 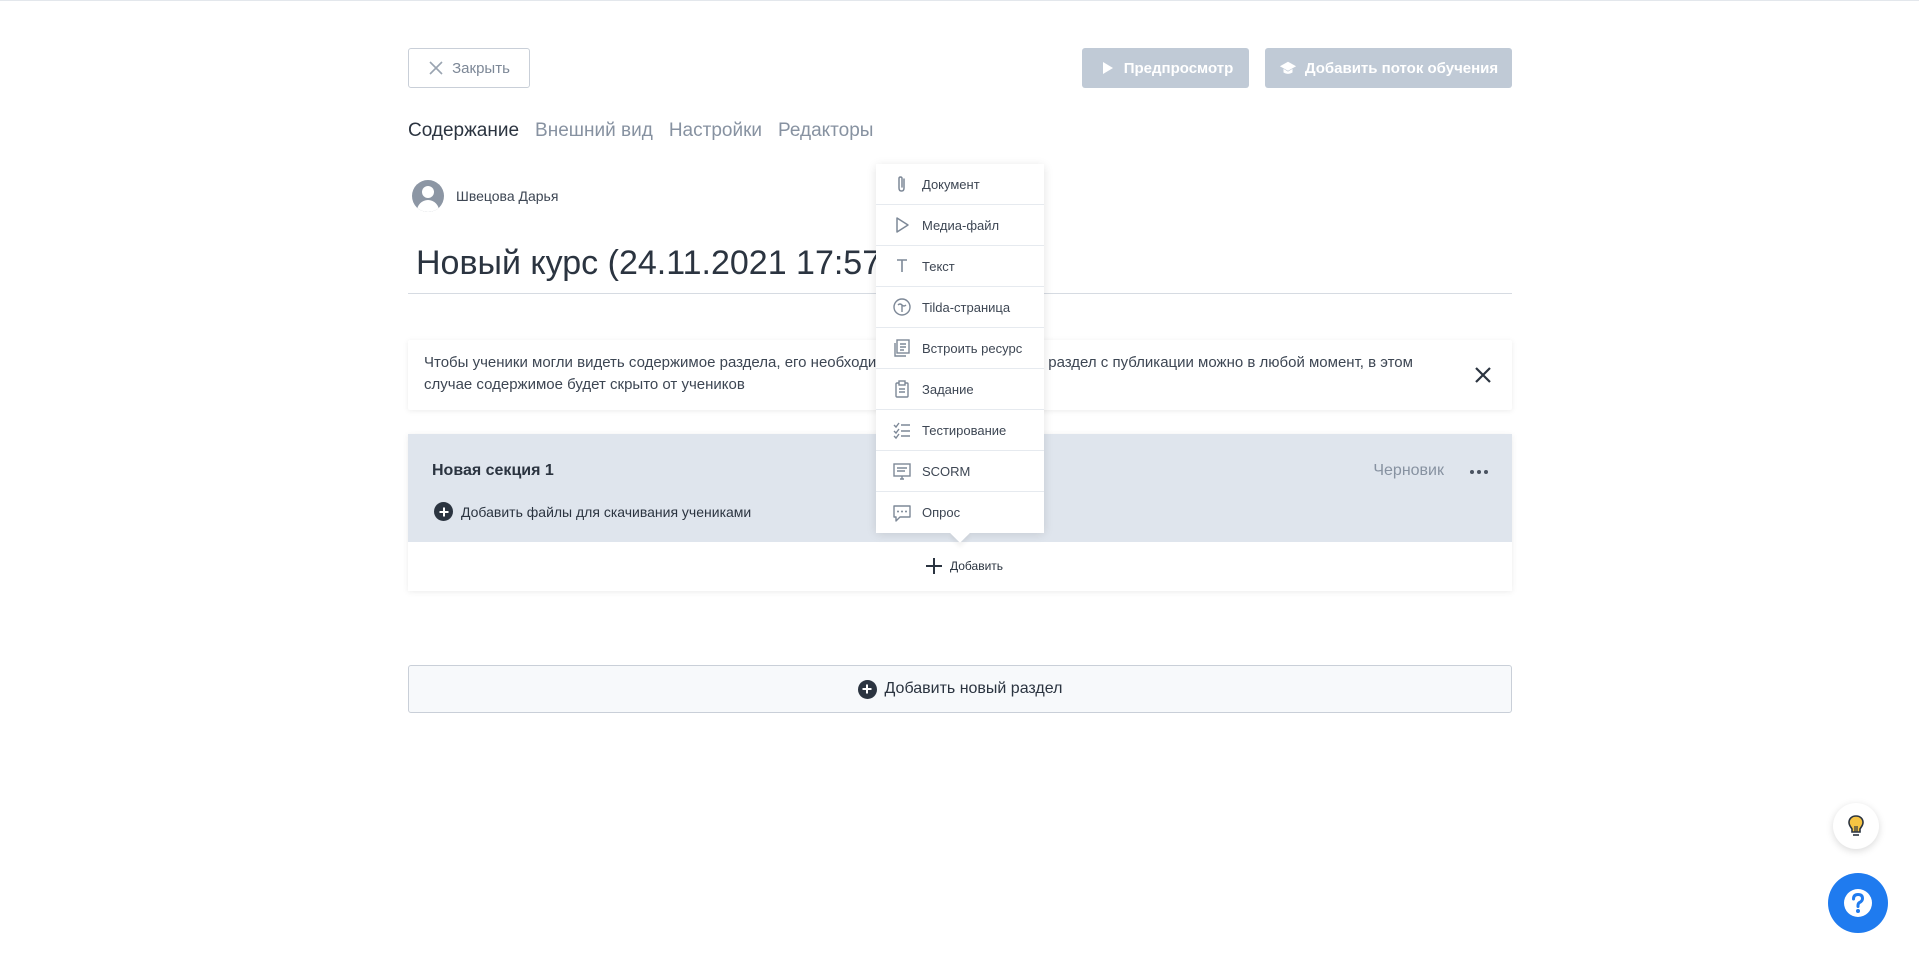 I want to click on add-stream-button-label: Добавить поток обучения, so click(x=1401, y=68).